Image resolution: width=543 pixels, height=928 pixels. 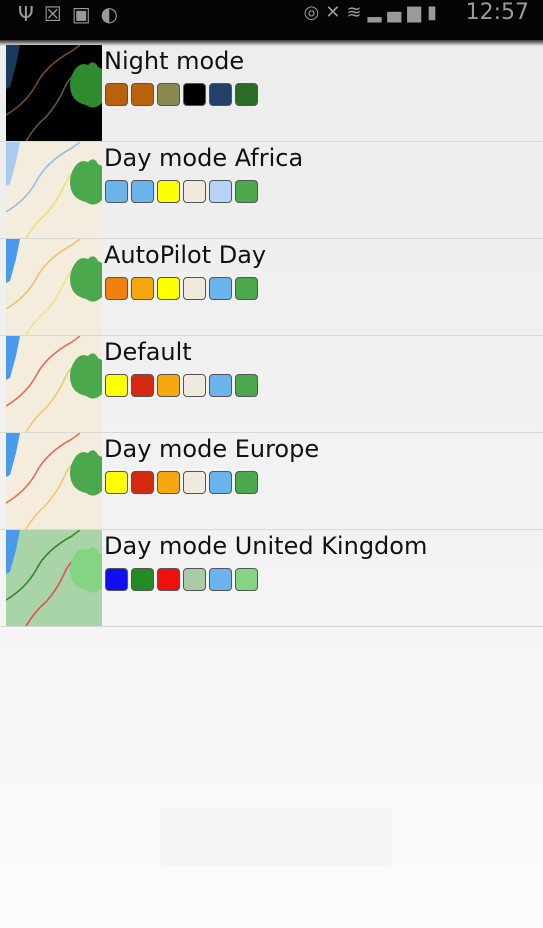 What do you see at coordinates (271, 287) in the screenshot?
I see `theme-row: AutoPilot Day` at bounding box center [271, 287].